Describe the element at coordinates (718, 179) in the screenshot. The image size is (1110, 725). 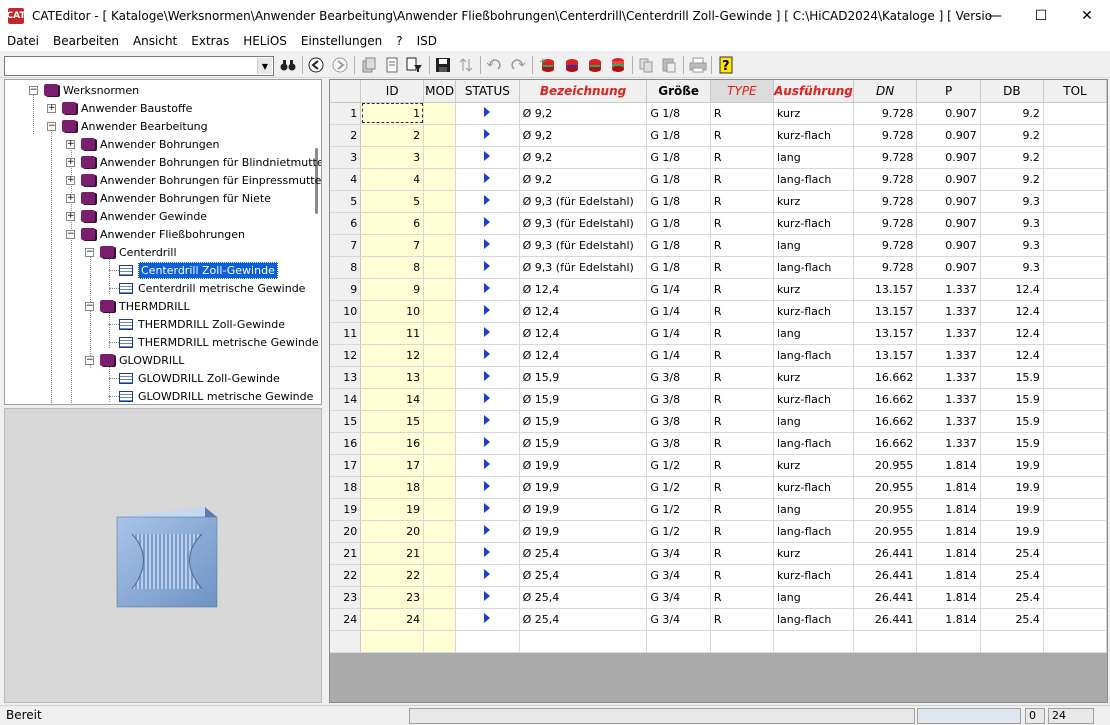
I see `table-row: 44 Ø 9,2 G 1/8 Rlang-flach 9.728 0.907 9.2` at that location.